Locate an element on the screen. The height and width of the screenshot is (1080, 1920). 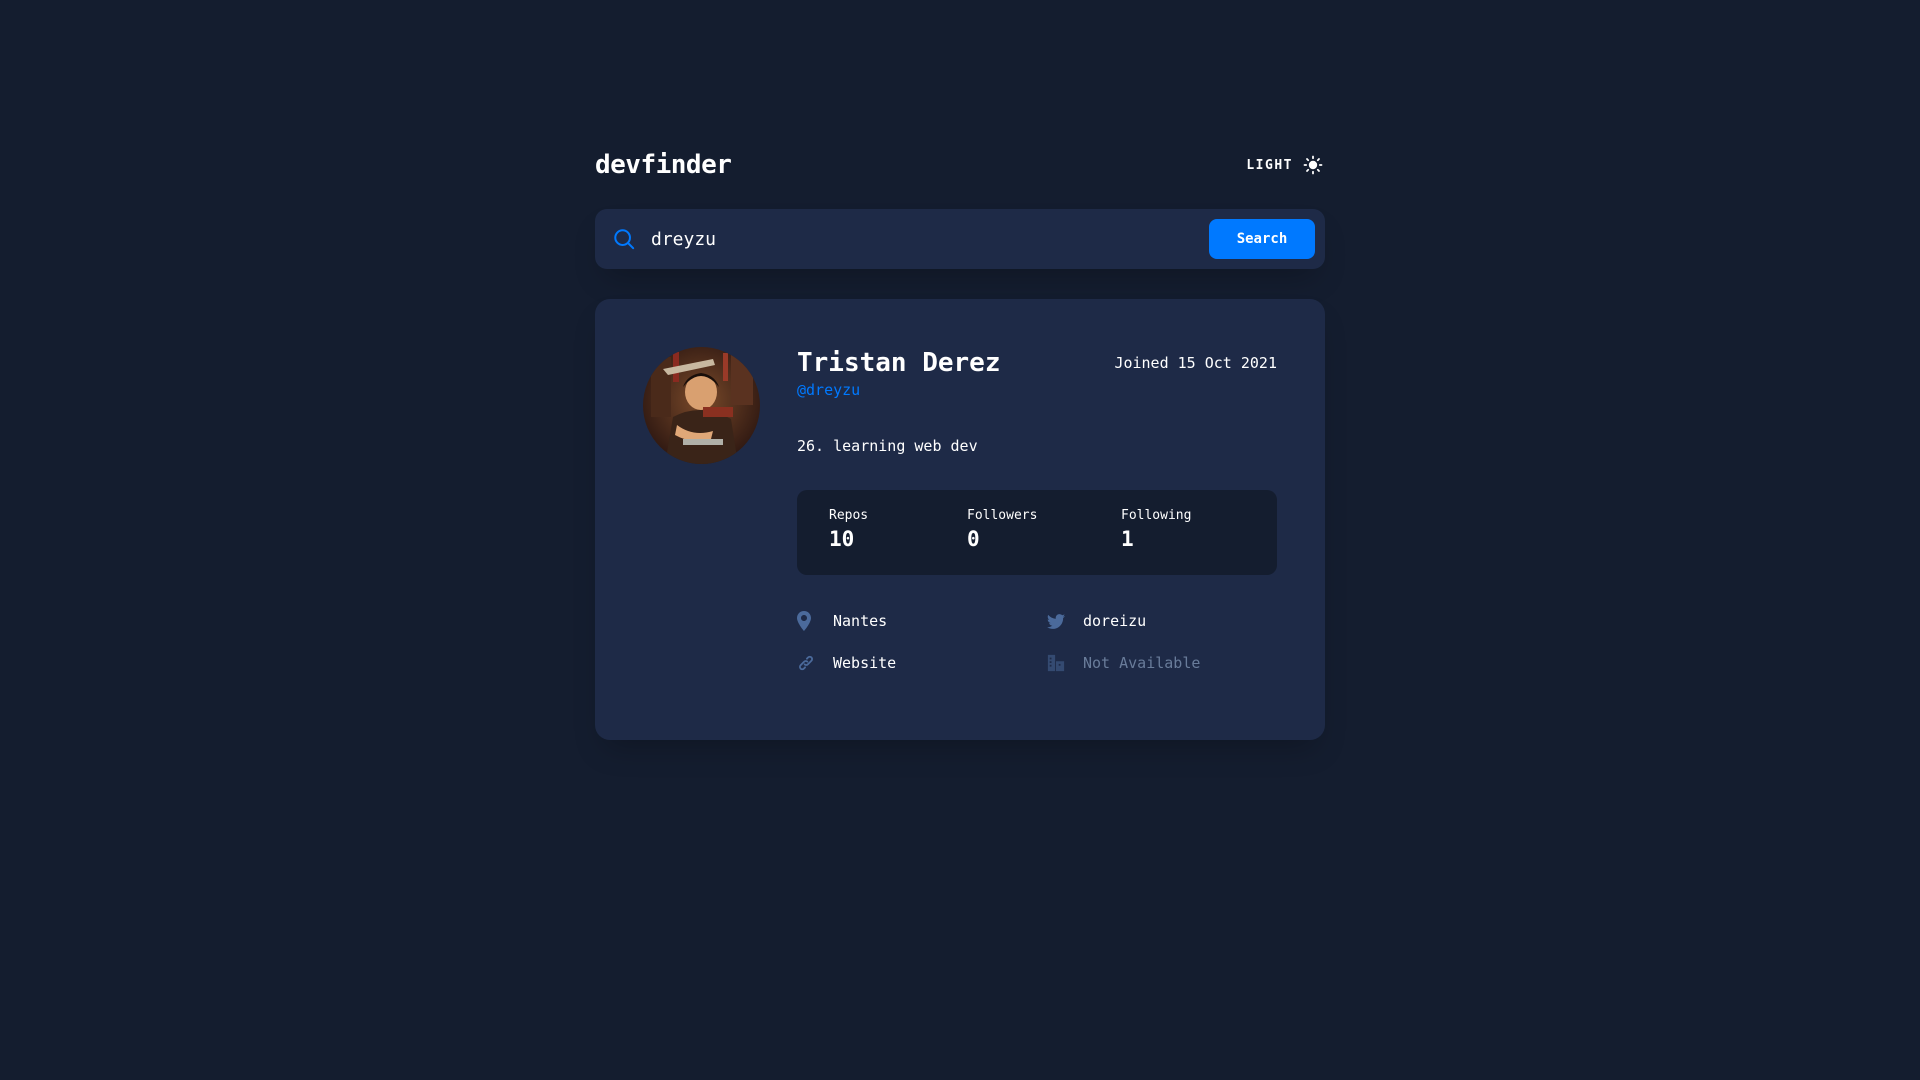
stat-label: Followers is located at coordinates (1002, 515).